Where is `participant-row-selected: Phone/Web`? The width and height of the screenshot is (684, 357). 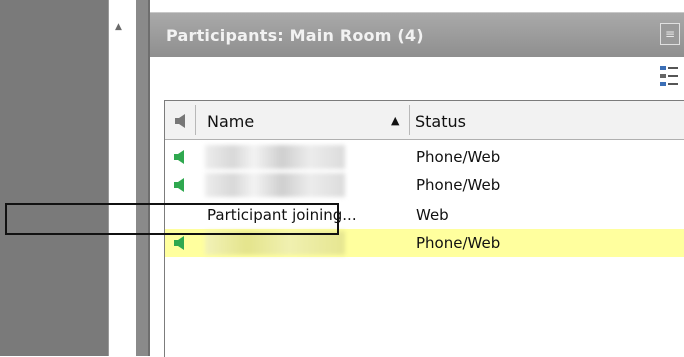 participant-row-selected: Phone/Web is located at coordinates (424, 243).